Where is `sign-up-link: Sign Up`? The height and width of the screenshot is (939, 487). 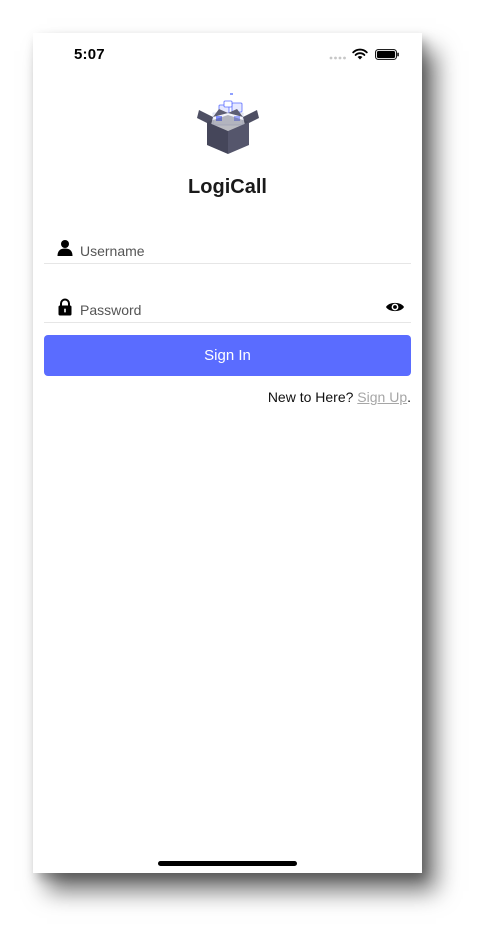
sign-up-link: Sign Up is located at coordinates (382, 397).